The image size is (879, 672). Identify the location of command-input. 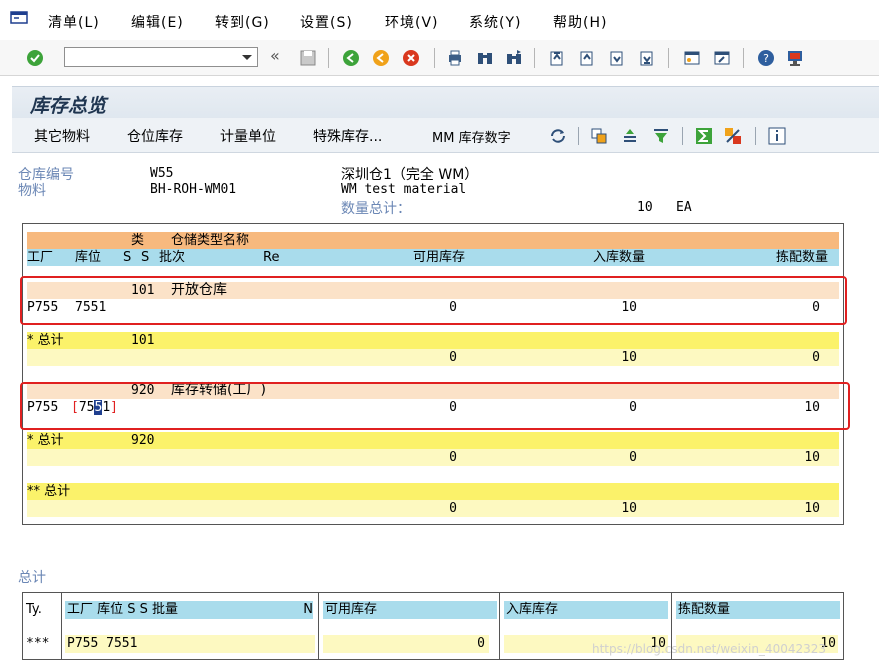
(152, 56).